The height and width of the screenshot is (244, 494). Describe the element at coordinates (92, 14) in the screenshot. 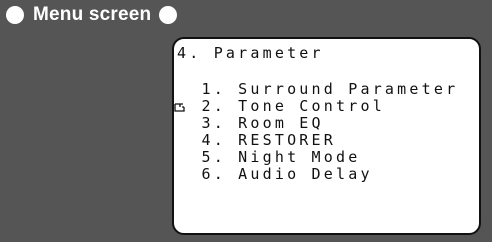

I see `page-title: Menu screen` at that location.